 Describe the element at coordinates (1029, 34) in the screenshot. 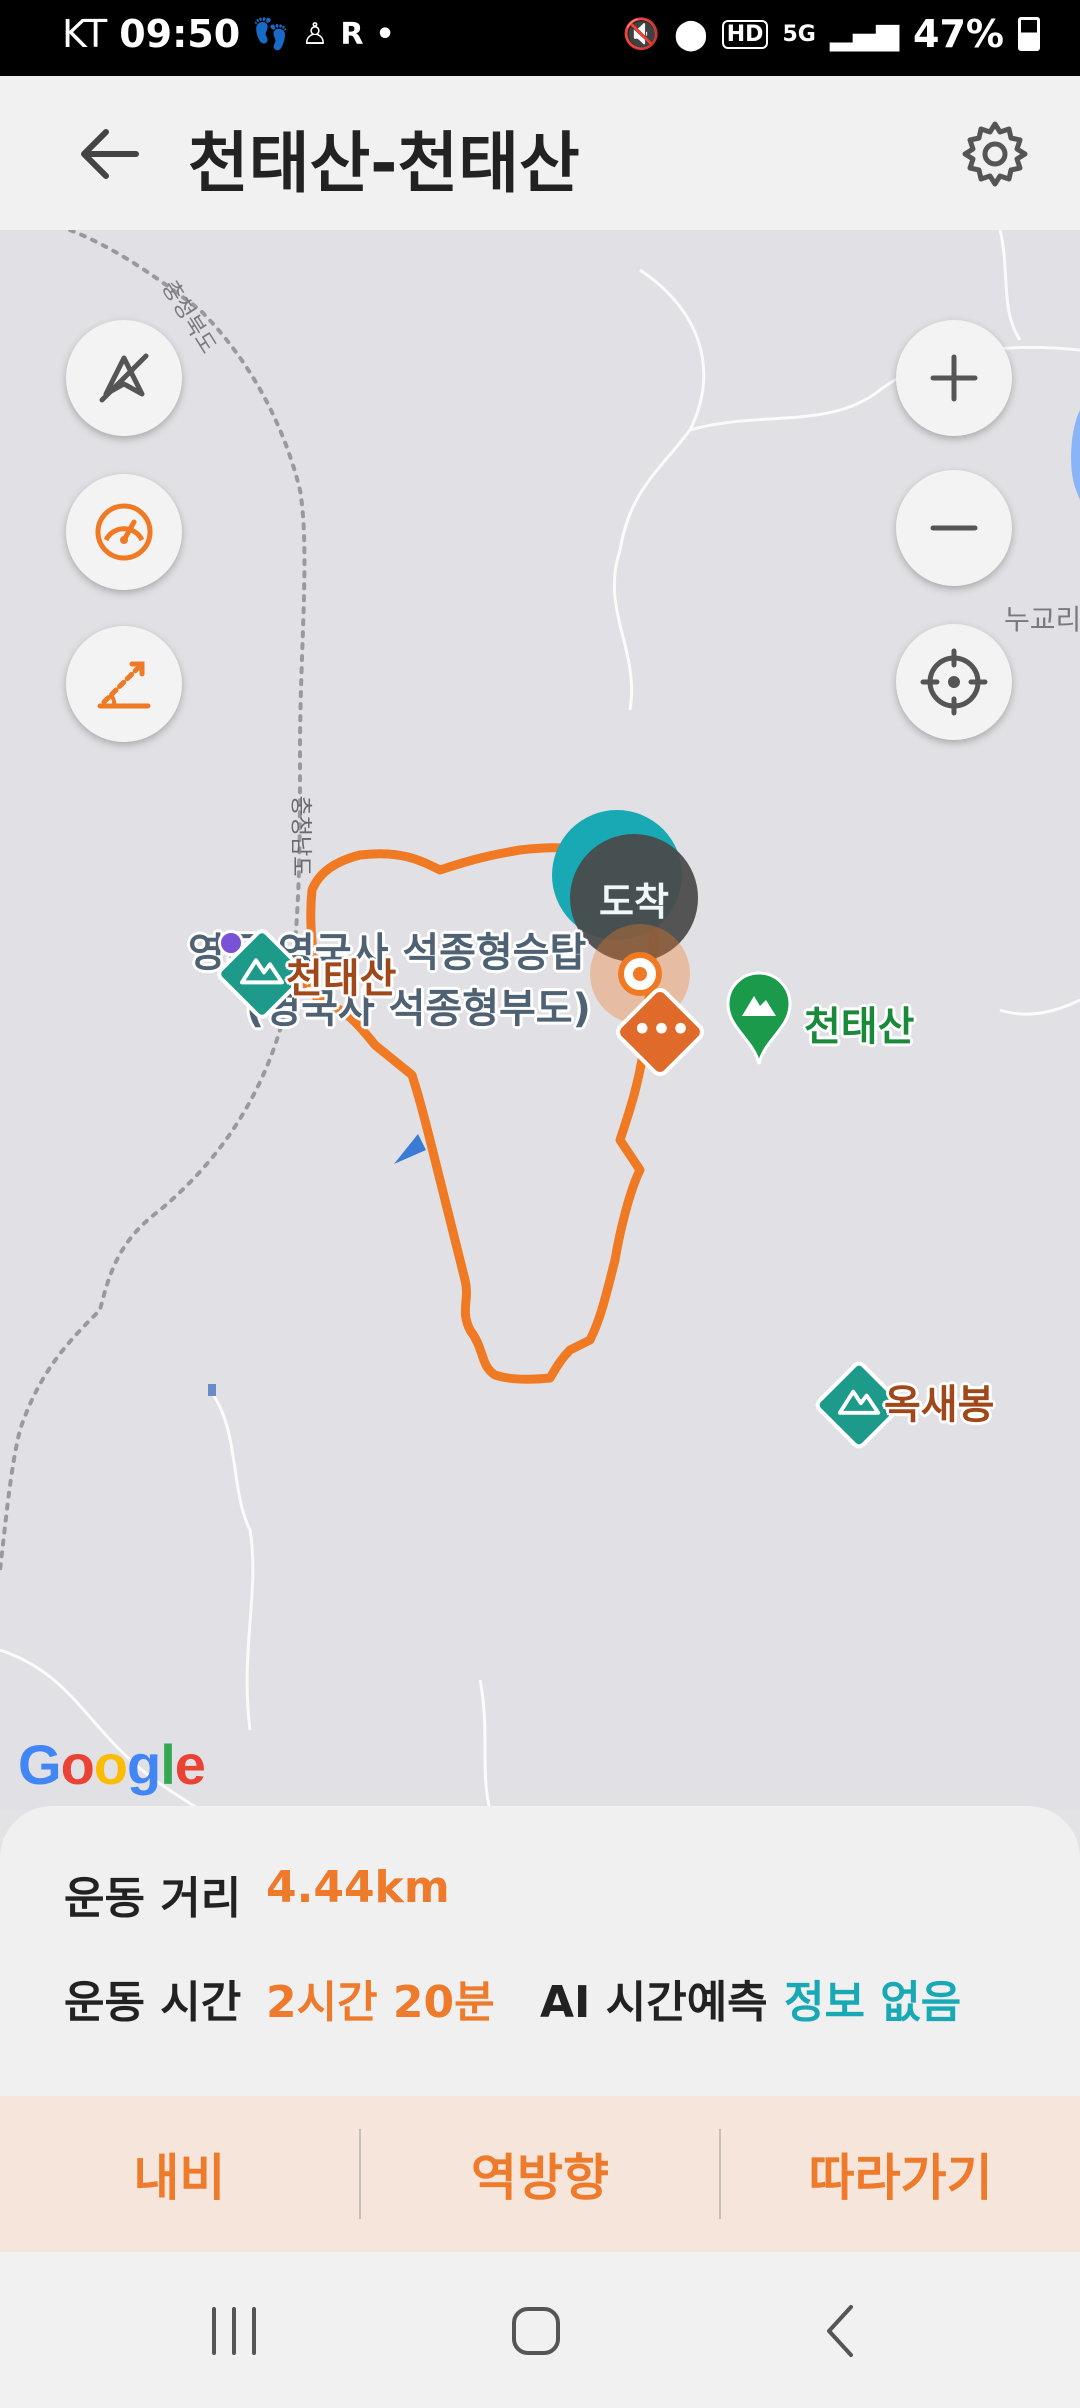

I see `battery-icon` at that location.